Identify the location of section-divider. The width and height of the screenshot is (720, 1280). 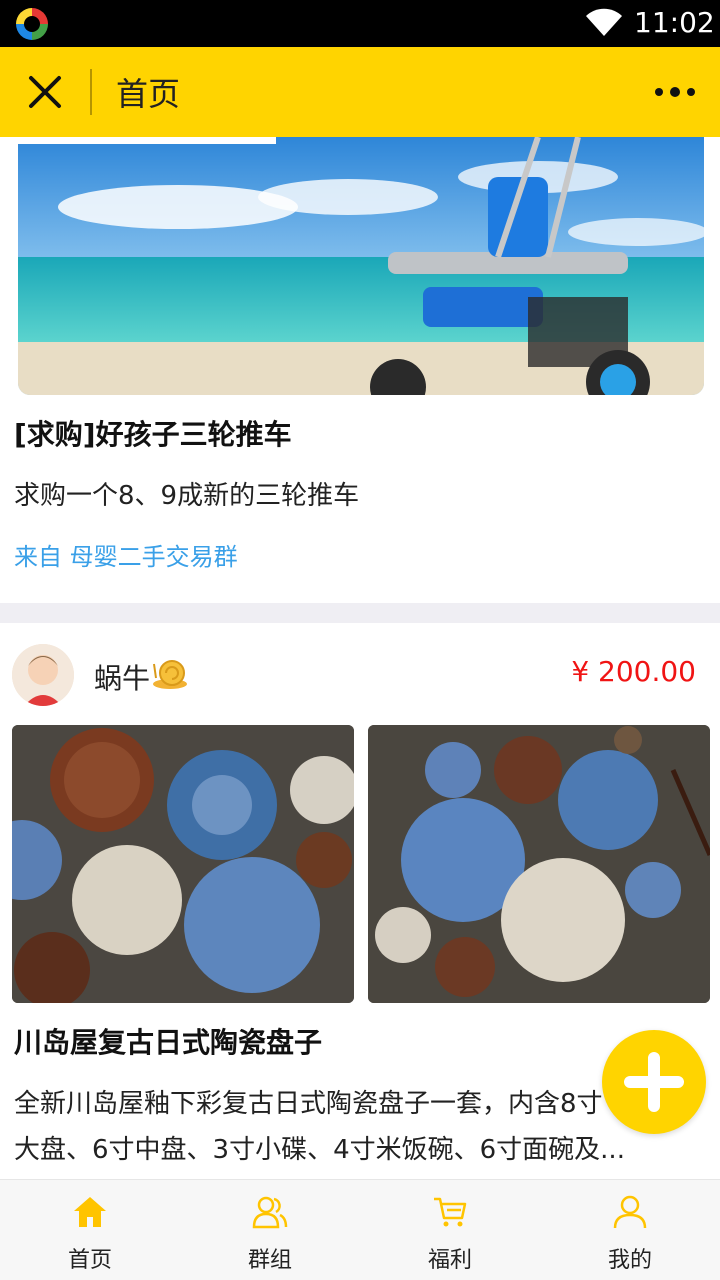
(360, 613).